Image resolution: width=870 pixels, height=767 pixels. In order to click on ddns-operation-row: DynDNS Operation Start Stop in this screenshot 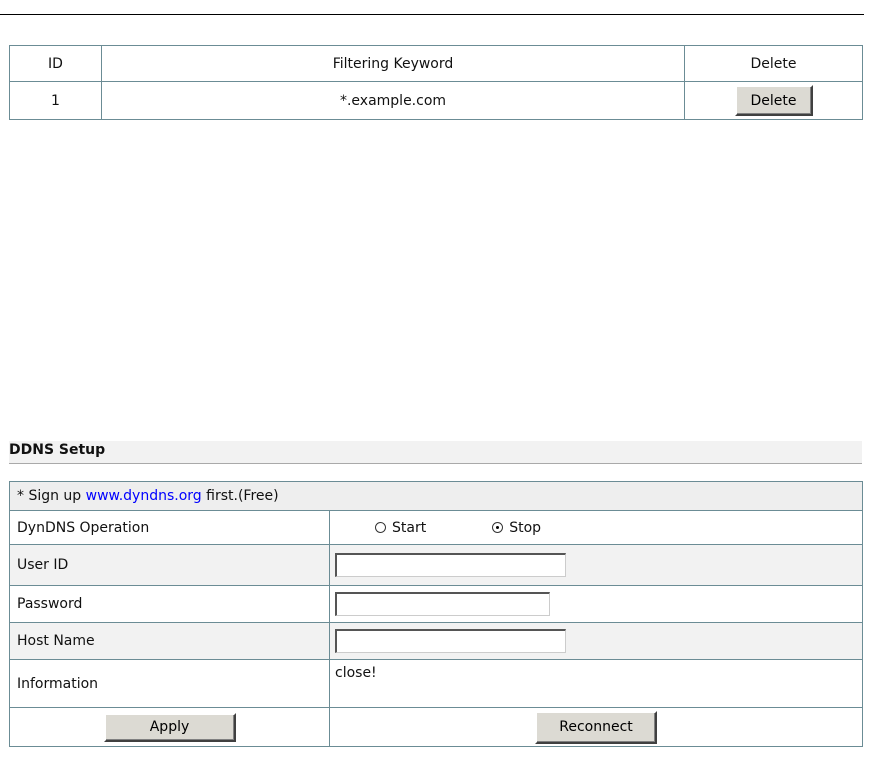, I will do `click(436, 527)`.